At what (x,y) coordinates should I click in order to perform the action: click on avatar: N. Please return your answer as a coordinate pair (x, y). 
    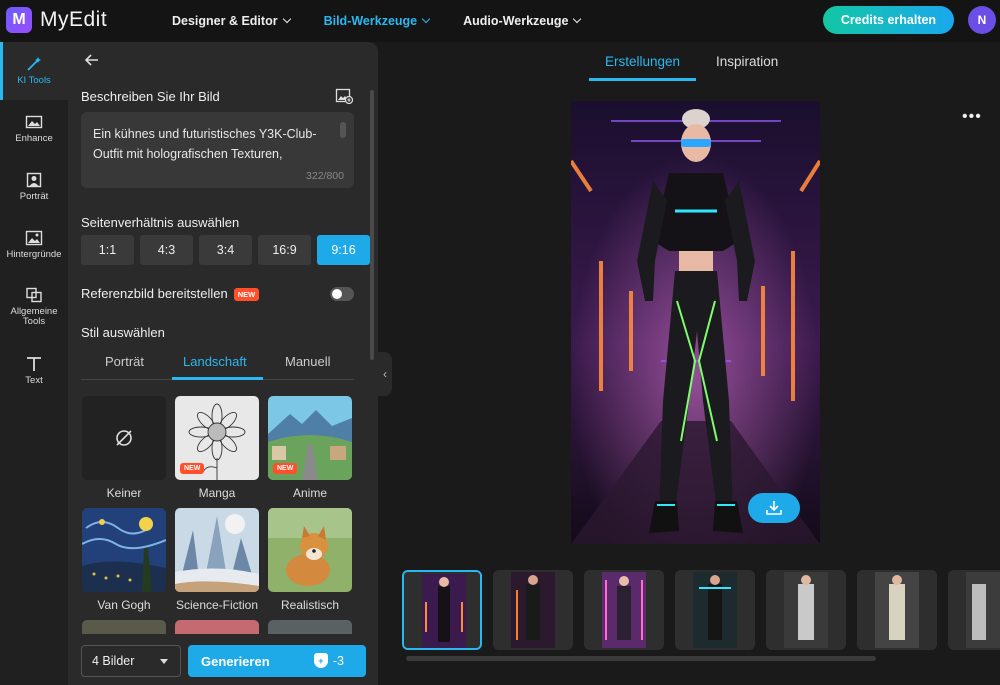
    Looking at the image, I should click on (982, 20).